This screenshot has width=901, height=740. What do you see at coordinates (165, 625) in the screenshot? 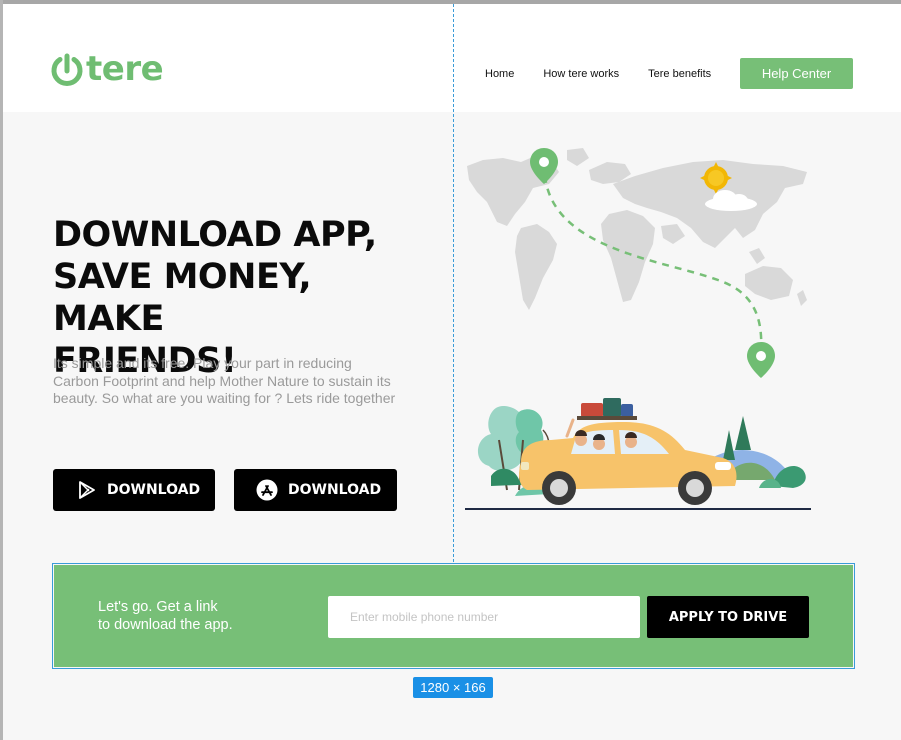
I see `banner-text-line-2: to download the app.` at bounding box center [165, 625].